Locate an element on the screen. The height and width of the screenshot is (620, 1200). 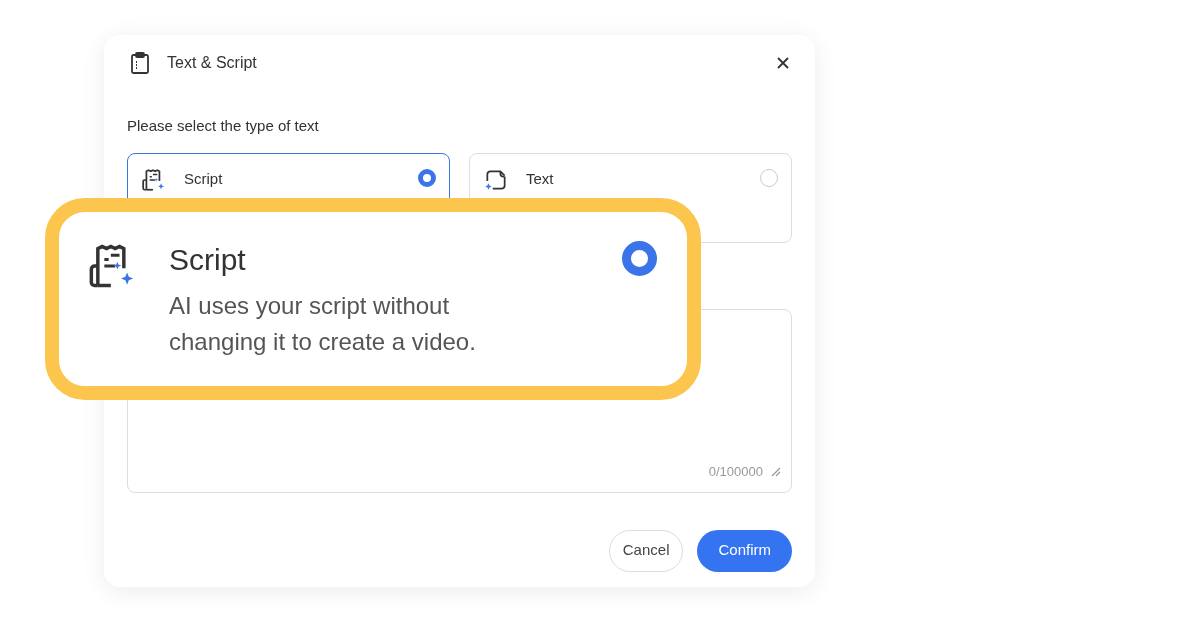
prompt-label: Please select the type of text is located at coordinates (223, 126).